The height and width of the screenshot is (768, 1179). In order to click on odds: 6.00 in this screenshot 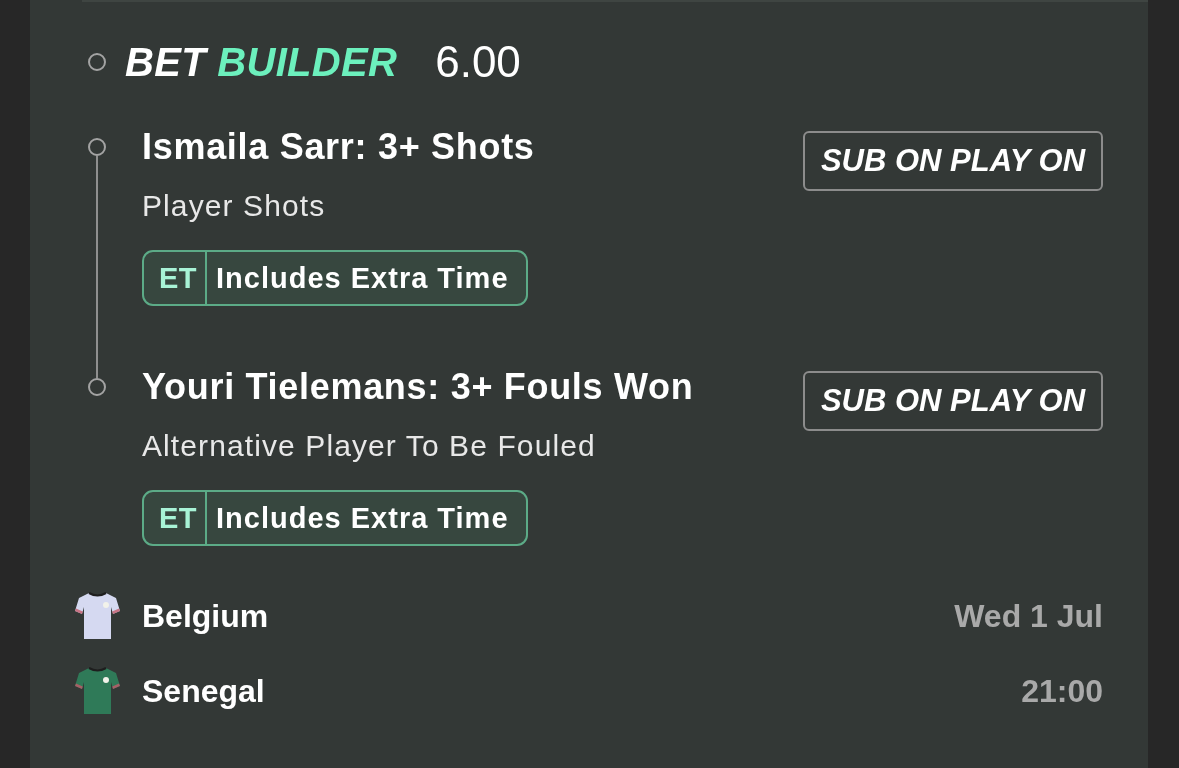, I will do `click(478, 62)`.